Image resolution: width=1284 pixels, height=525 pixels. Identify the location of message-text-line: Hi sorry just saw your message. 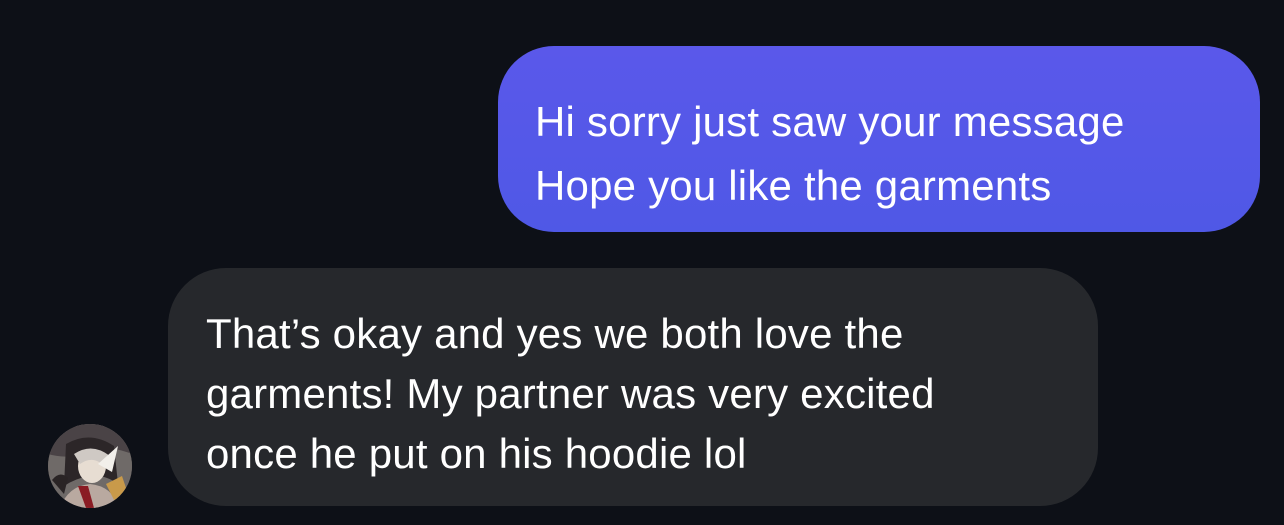
(830, 121).